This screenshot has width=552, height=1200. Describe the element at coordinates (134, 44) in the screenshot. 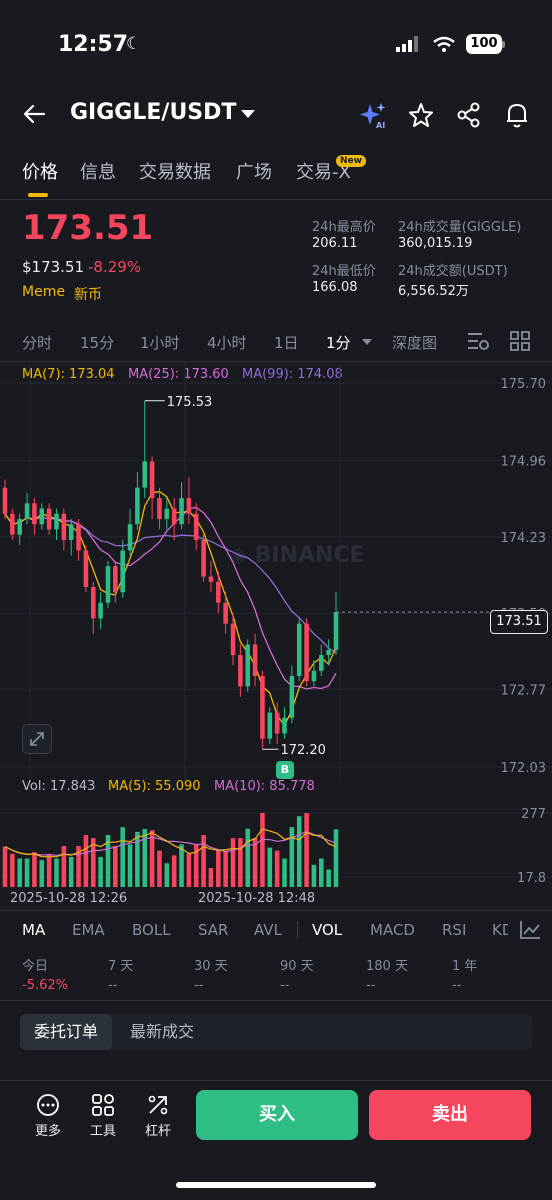

I see `moon-icon: ☾` at that location.